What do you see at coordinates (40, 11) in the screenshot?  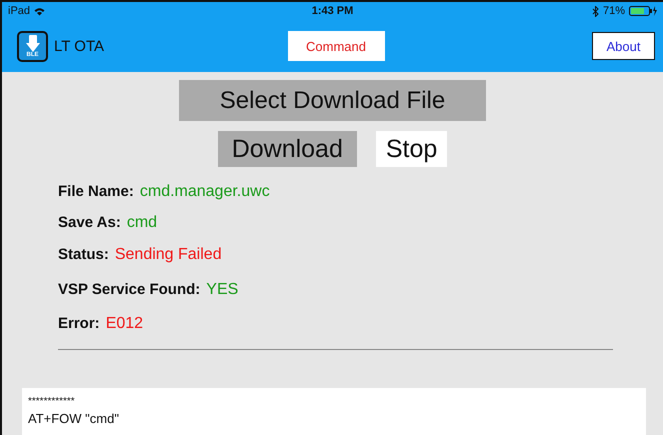 I see `wifi-icon` at bounding box center [40, 11].